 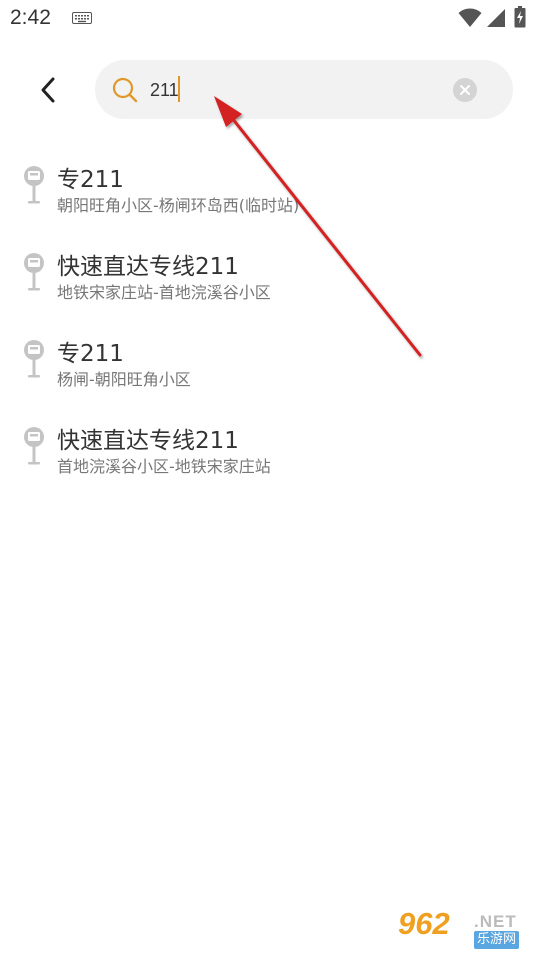 What do you see at coordinates (82, 18) in the screenshot?
I see `keyboard-icon` at bounding box center [82, 18].